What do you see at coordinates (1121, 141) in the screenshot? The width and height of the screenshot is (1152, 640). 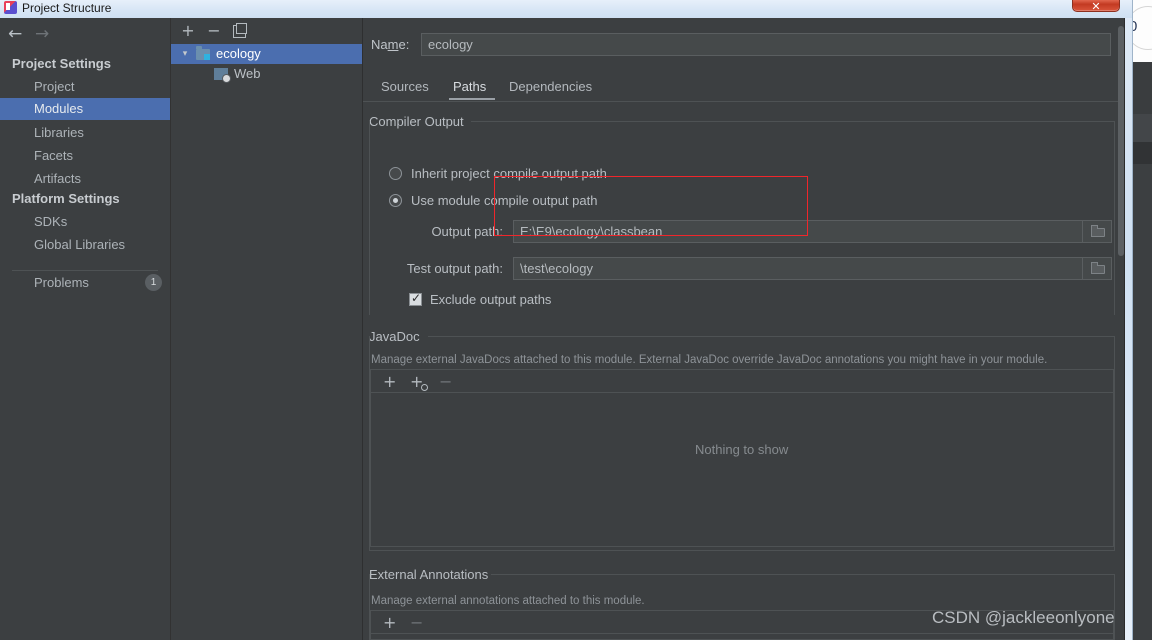 I see `dialog-scrollbar-thumb` at bounding box center [1121, 141].